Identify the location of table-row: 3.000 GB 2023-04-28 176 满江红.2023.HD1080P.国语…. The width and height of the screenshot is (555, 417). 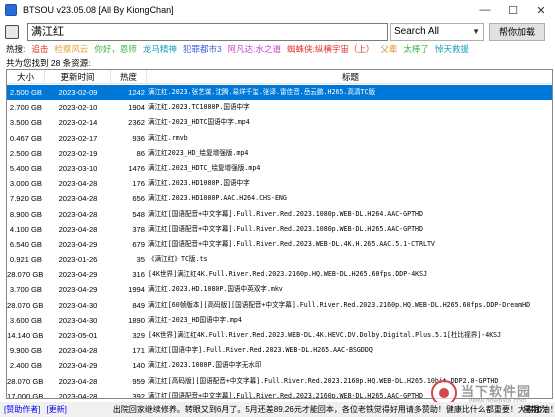
(279, 183).